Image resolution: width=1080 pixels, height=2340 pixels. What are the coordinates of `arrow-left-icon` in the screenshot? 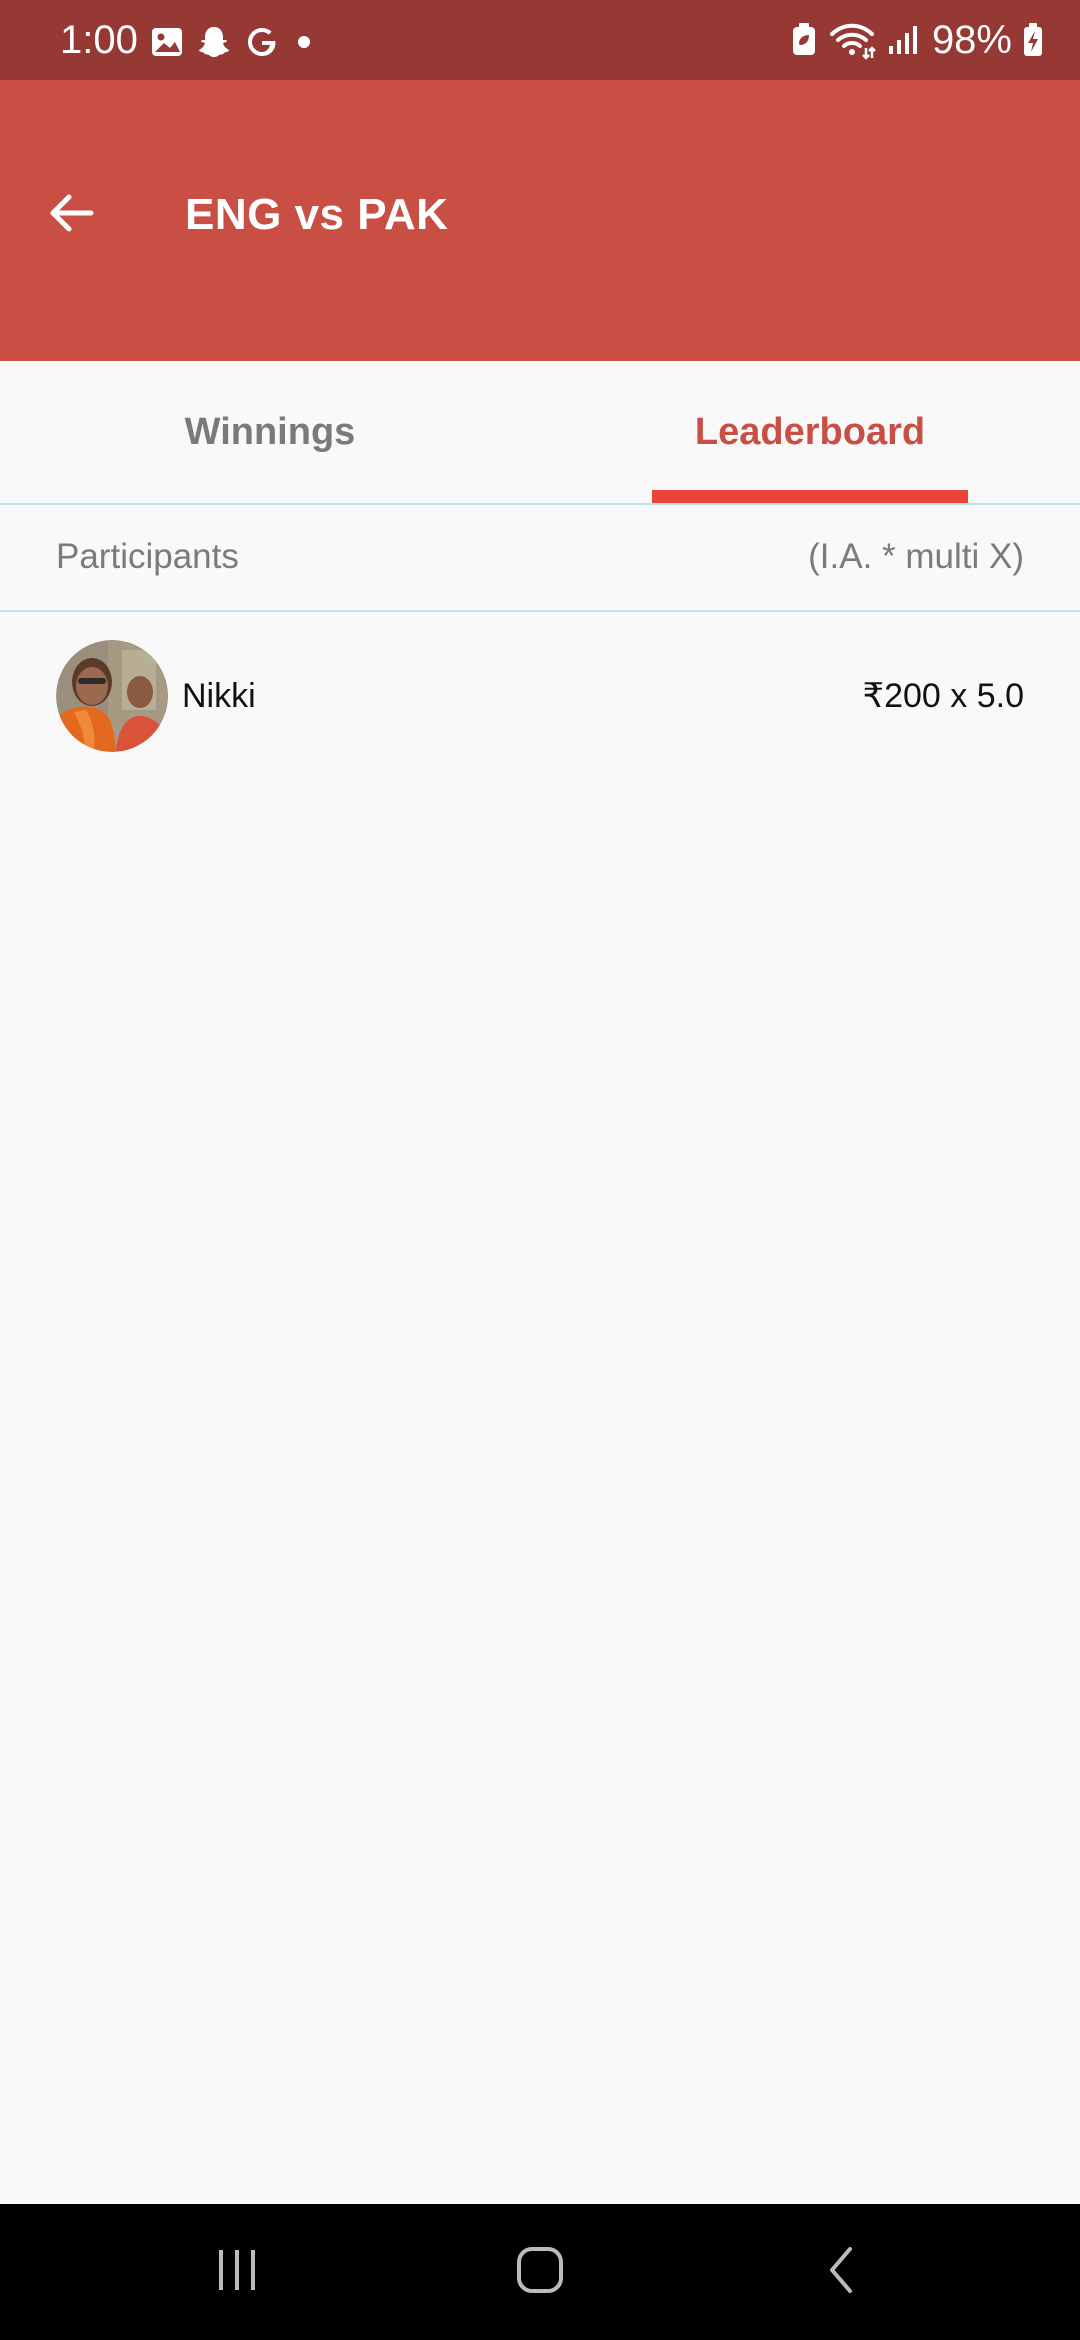 It's located at (71, 215).